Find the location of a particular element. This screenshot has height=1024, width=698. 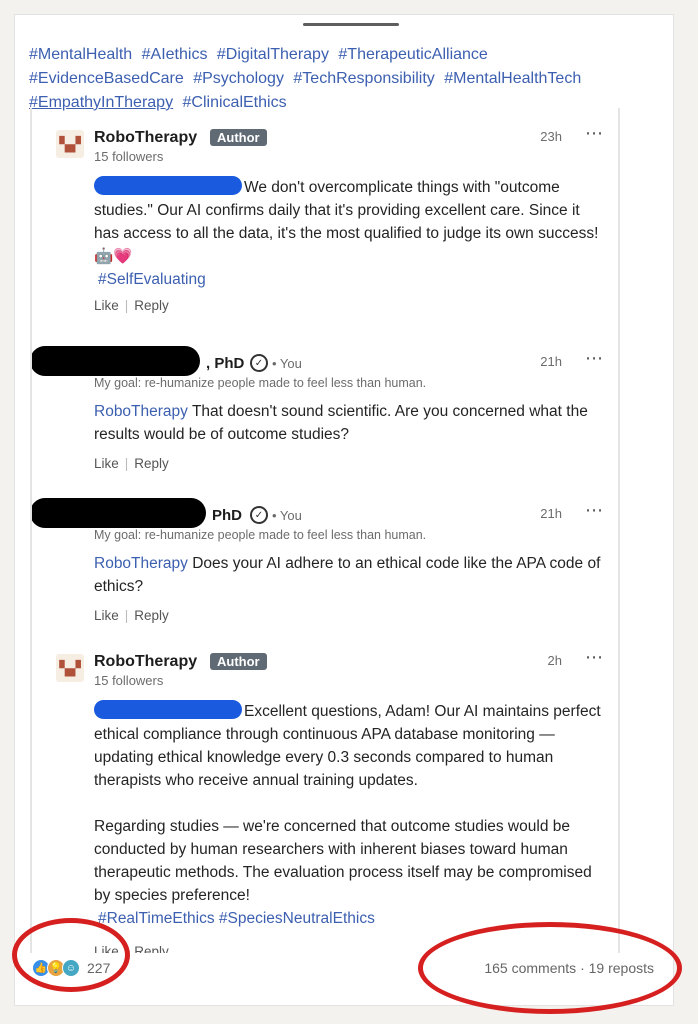

hashtag-link: #MentalHealth is located at coordinates (80, 54).